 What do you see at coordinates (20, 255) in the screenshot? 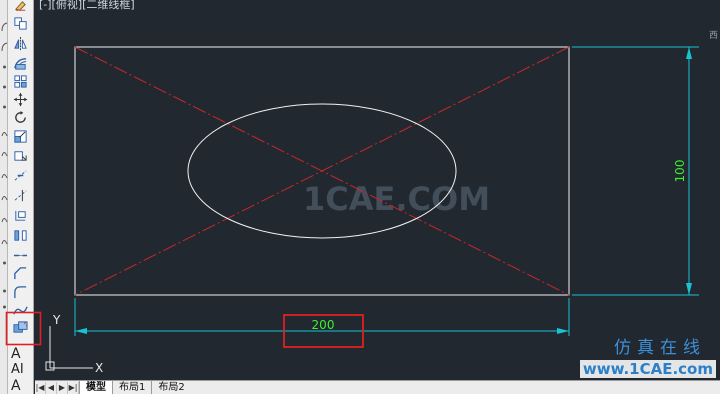
I see `join-icon` at bounding box center [20, 255].